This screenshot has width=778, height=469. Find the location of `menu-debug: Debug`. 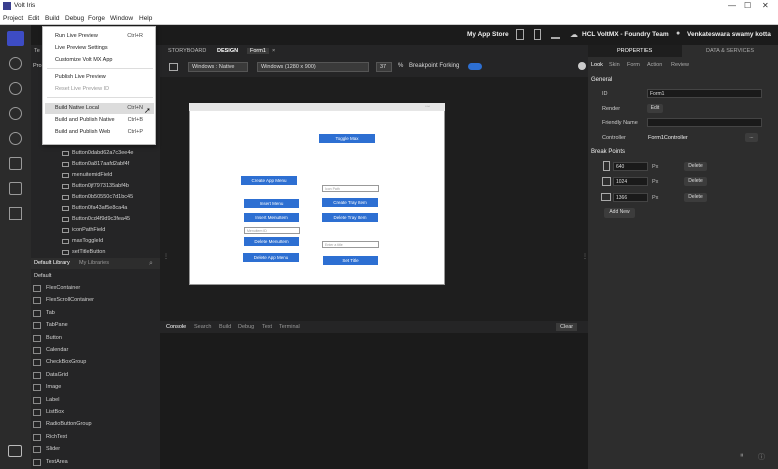

menu-debug: Debug is located at coordinates (74, 18).